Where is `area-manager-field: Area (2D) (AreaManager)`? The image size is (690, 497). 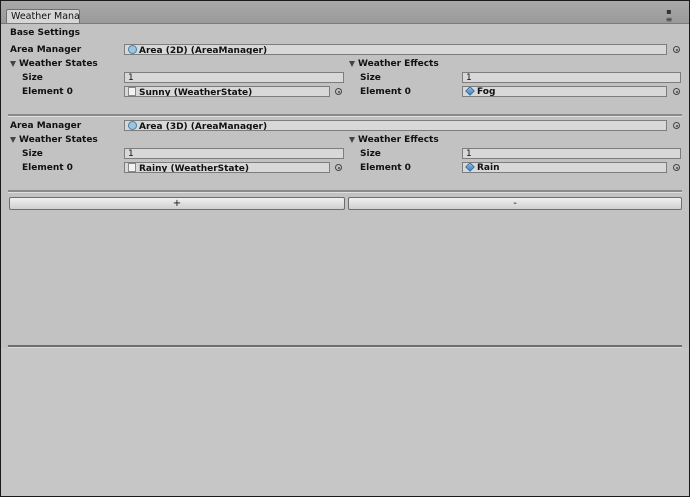 area-manager-field: Area (2D) (AreaManager) is located at coordinates (395, 49).